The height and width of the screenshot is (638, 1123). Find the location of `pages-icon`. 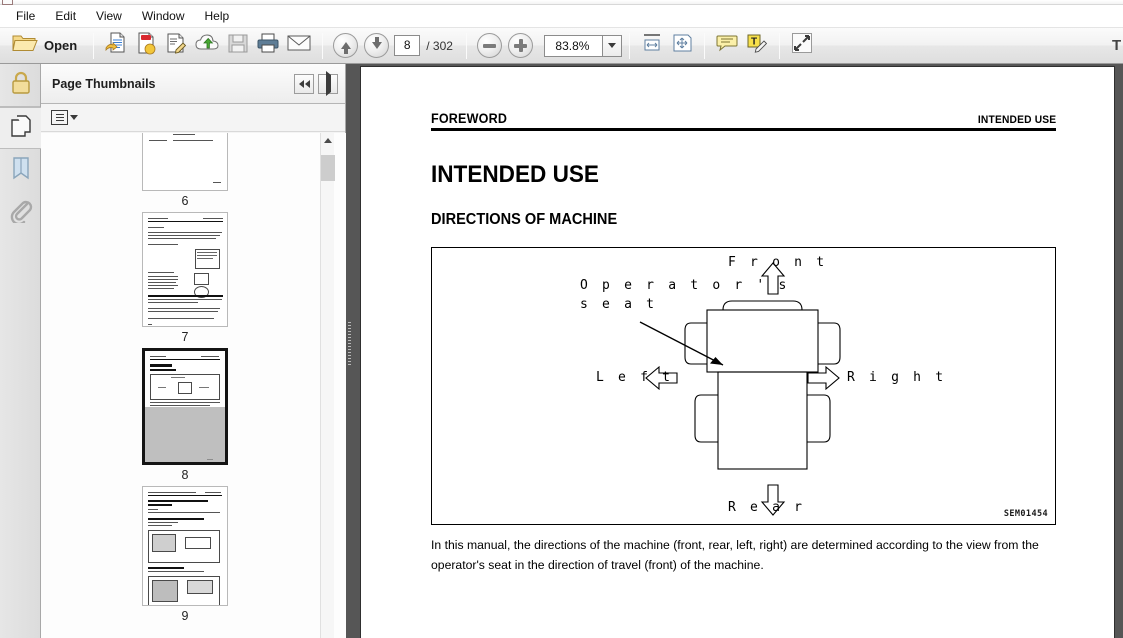

pages-icon is located at coordinates (21, 128).